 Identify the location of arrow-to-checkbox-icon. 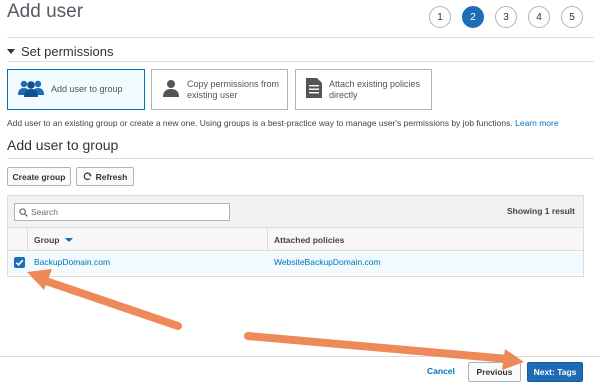
(104, 299).